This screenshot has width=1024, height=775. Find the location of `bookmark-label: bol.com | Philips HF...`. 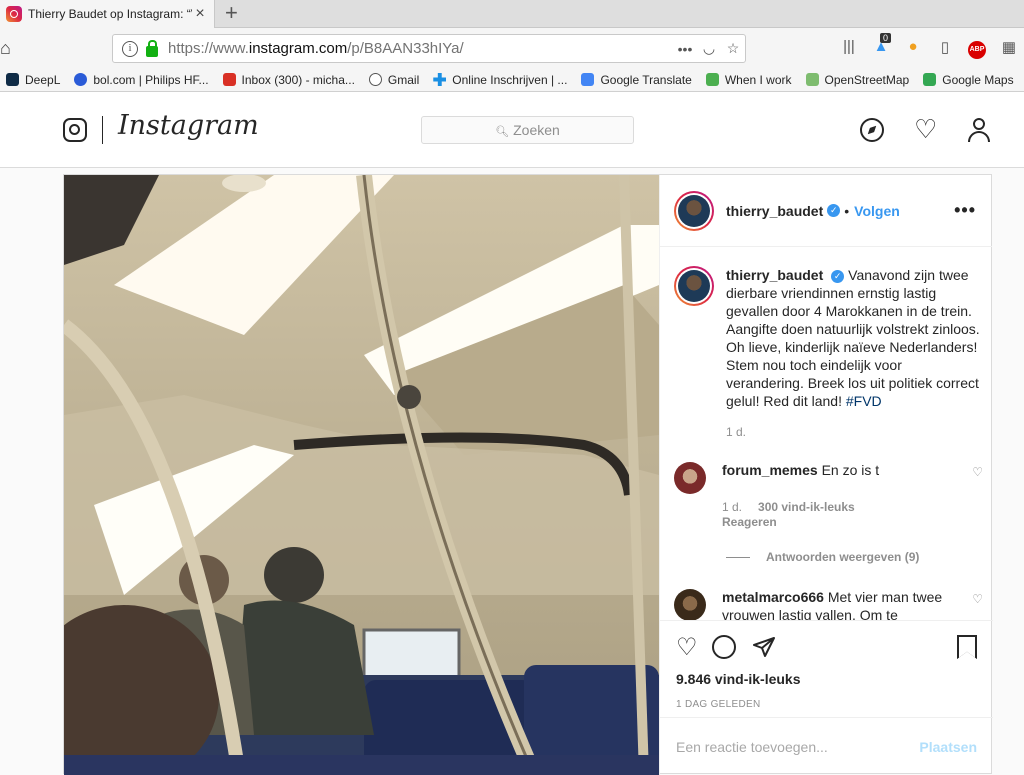

bookmark-label: bol.com | Philips HF... is located at coordinates (151, 79).